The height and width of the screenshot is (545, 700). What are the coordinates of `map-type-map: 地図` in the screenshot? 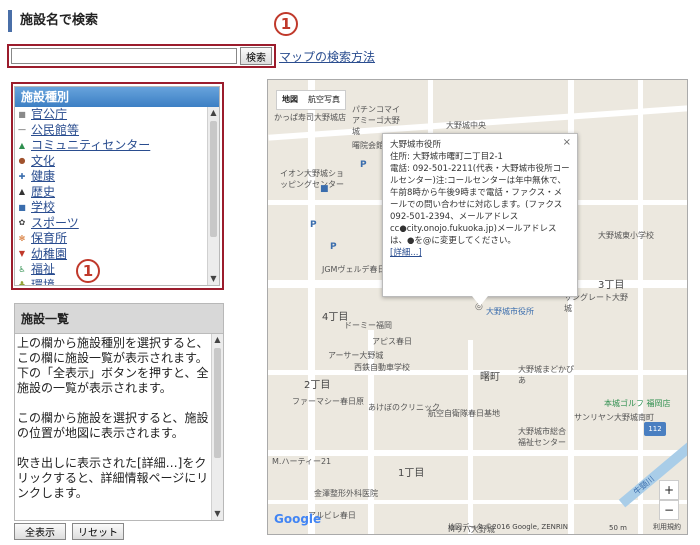 It's located at (290, 100).